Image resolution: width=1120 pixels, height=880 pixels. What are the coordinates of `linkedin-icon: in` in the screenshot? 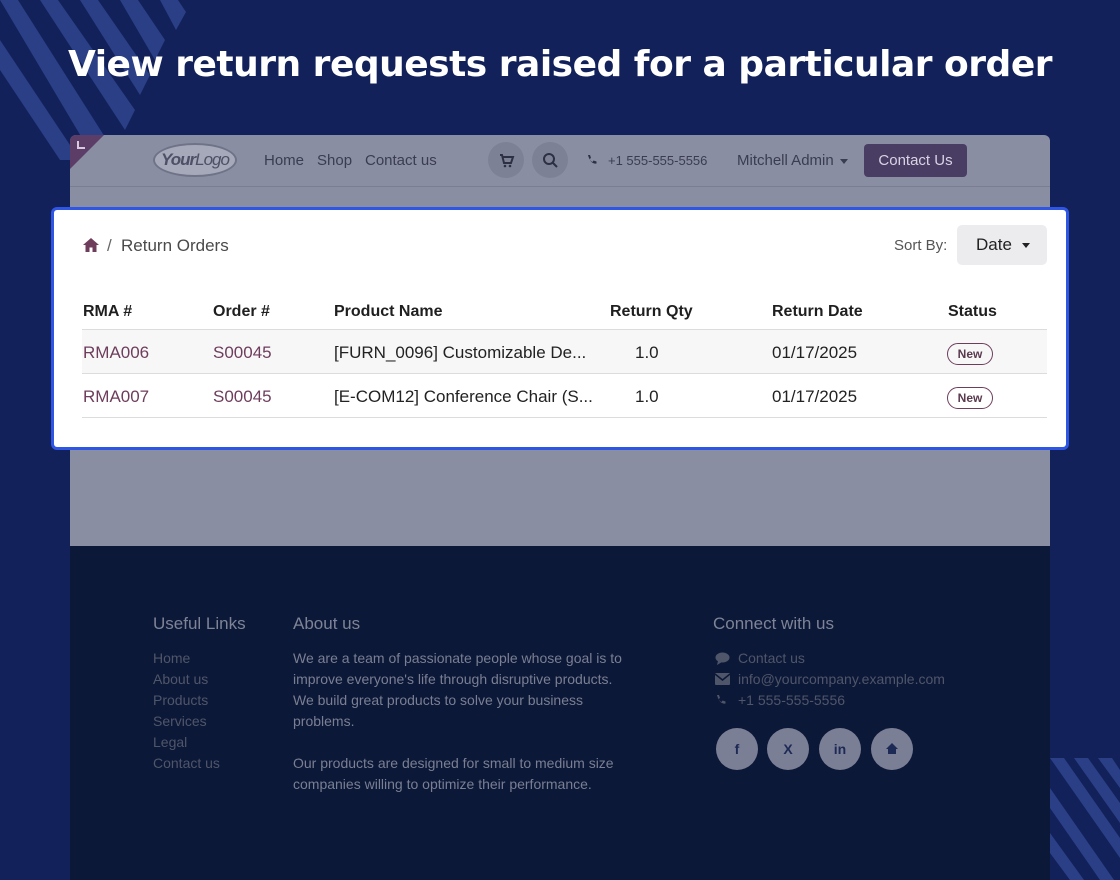 It's located at (840, 749).